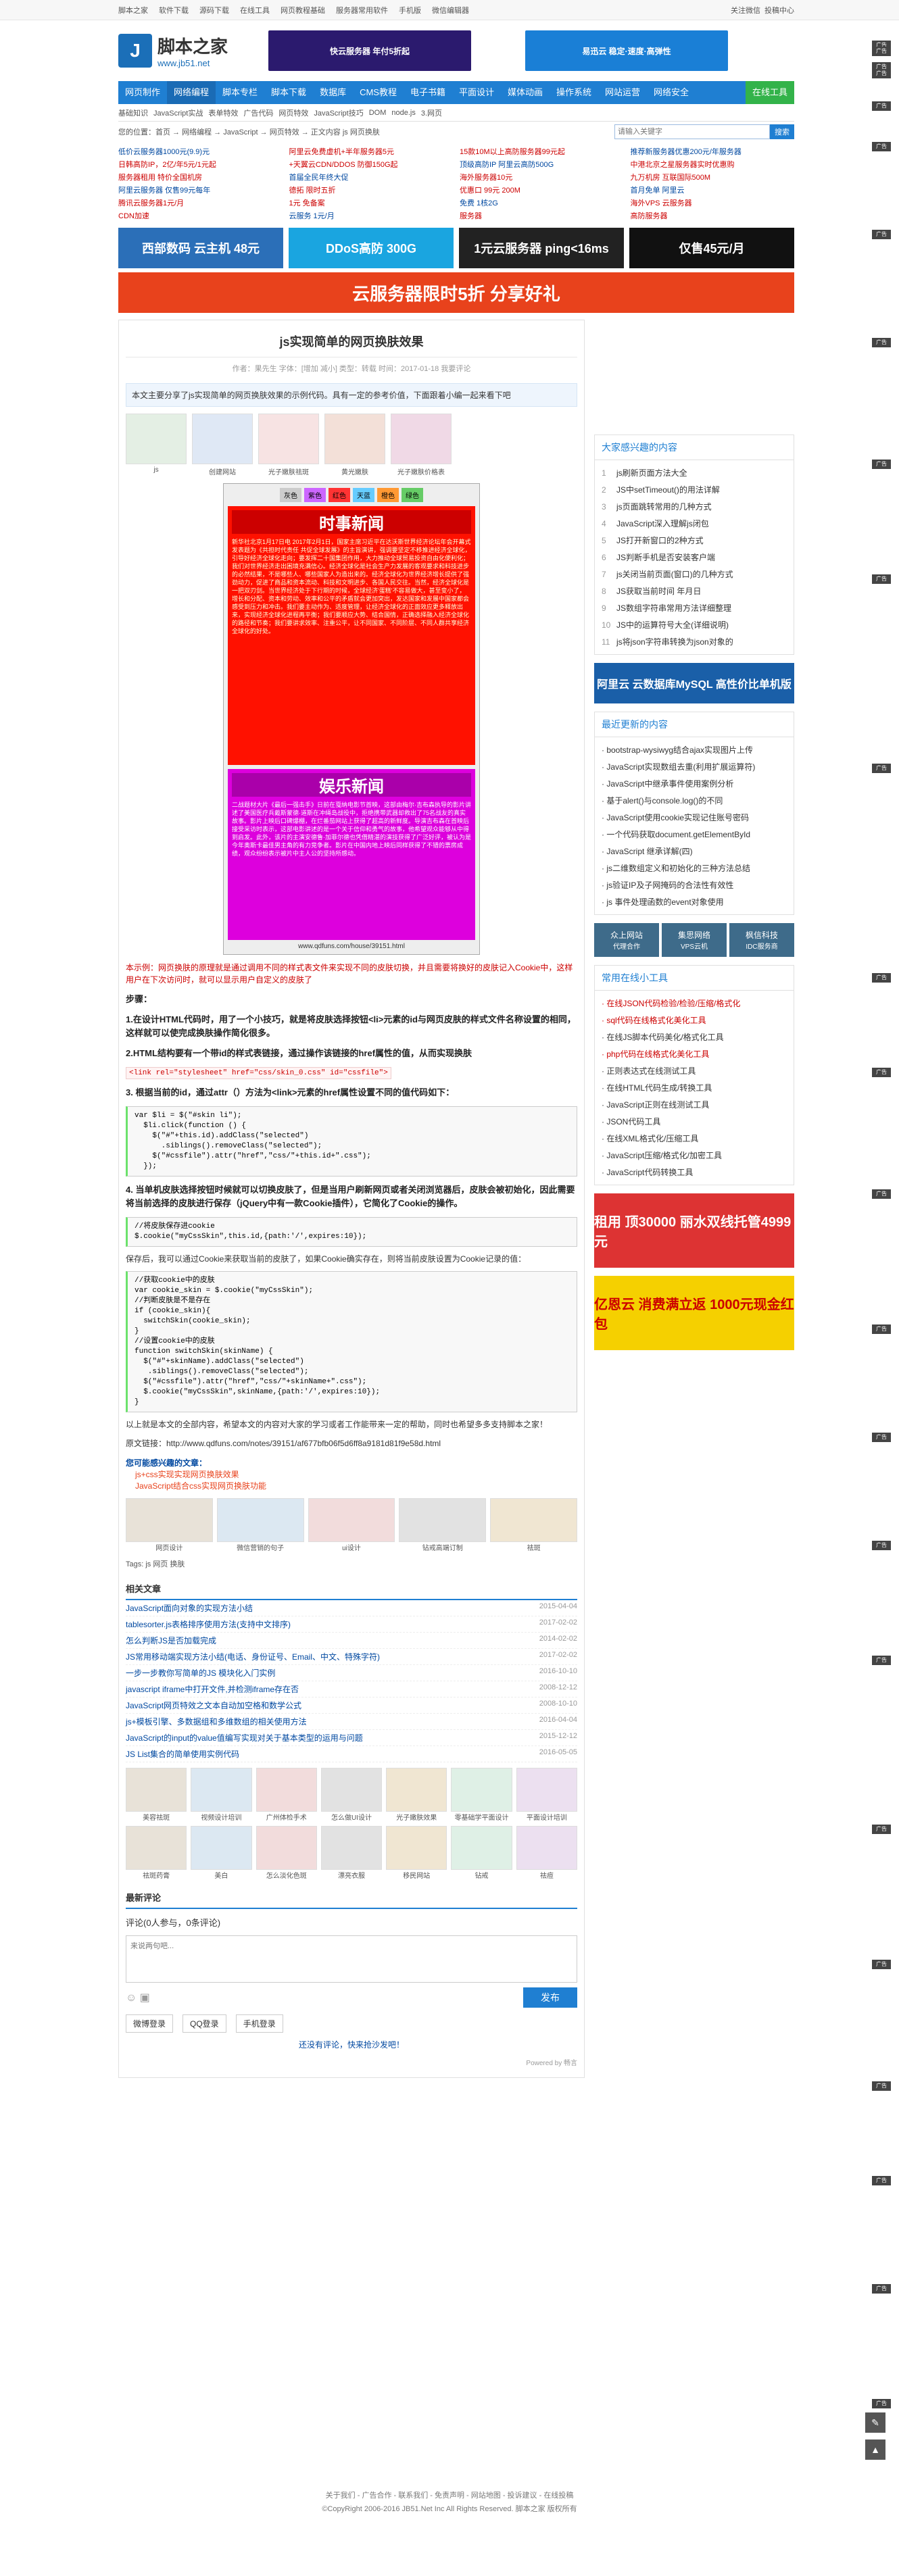  What do you see at coordinates (779, 11) in the screenshot?
I see `contribute-link: 投稿中心` at bounding box center [779, 11].